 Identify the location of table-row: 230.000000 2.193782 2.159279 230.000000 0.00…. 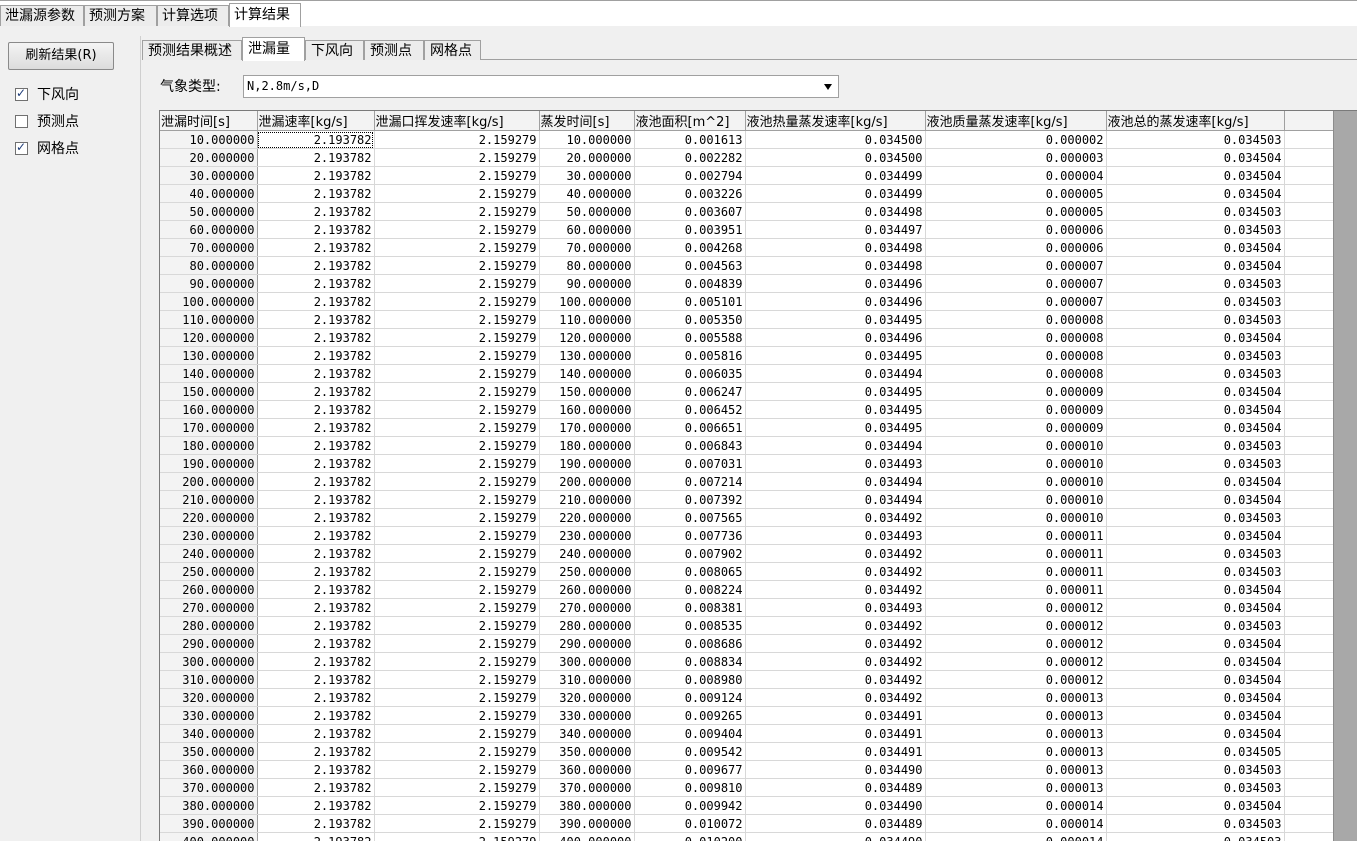
(749, 535).